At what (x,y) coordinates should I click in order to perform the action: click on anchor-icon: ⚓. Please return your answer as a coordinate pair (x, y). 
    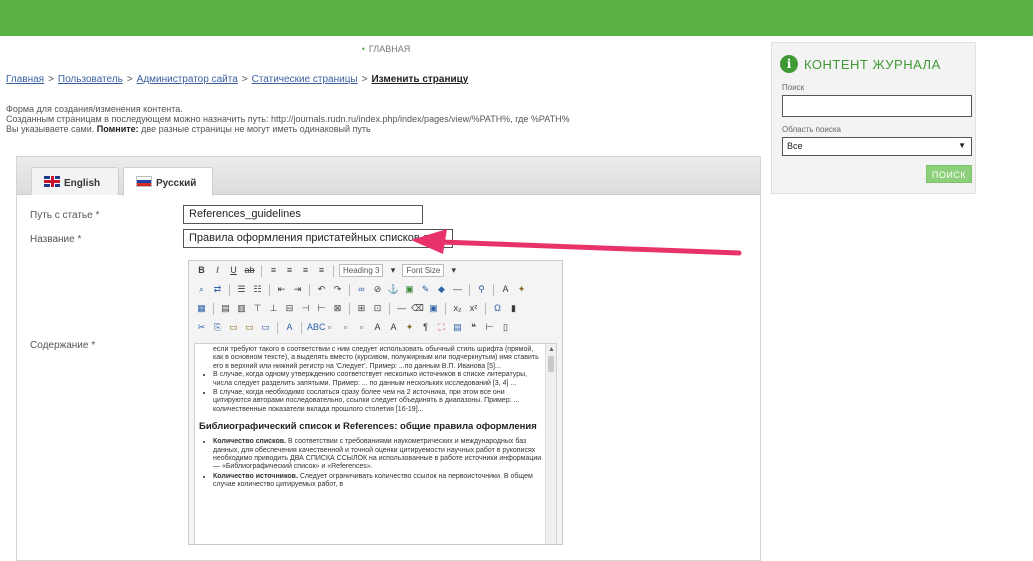
    Looking at the image, I should click on (393, 289).